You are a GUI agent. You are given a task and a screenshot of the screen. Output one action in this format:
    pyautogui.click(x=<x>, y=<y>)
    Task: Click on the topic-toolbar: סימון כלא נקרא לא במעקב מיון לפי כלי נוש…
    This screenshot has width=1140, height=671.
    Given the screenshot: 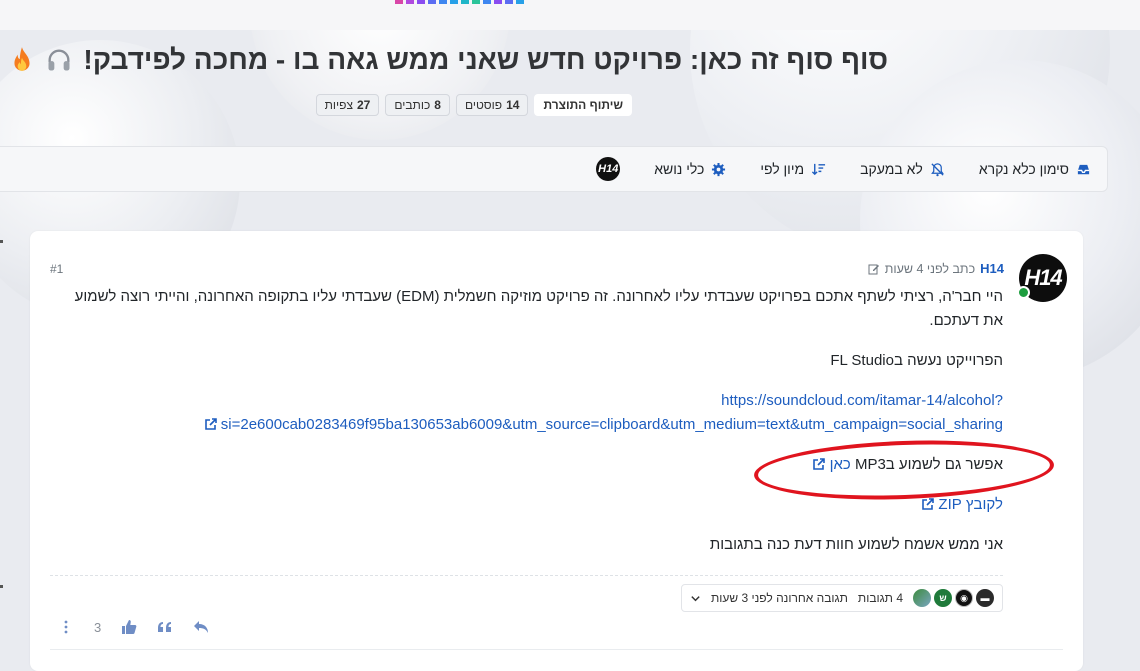 What is the action you would take?
    pyautogui.click(x=554, y=169)
    